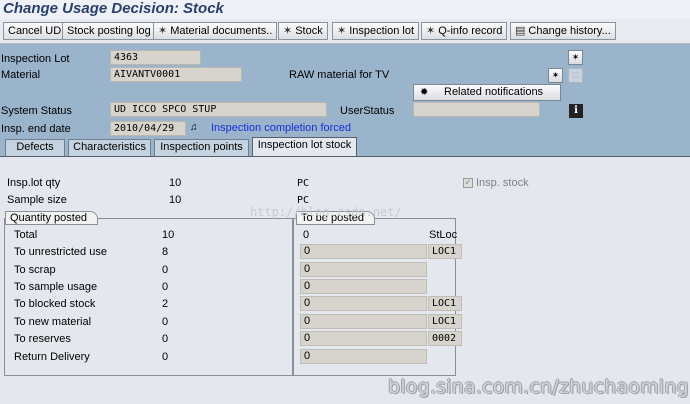 The height and width of the screenshot is (404, 690). What do you see at coordinates (476, 109) in the screenshot?
I see `user-status-field` at bounding box center [476, 109].